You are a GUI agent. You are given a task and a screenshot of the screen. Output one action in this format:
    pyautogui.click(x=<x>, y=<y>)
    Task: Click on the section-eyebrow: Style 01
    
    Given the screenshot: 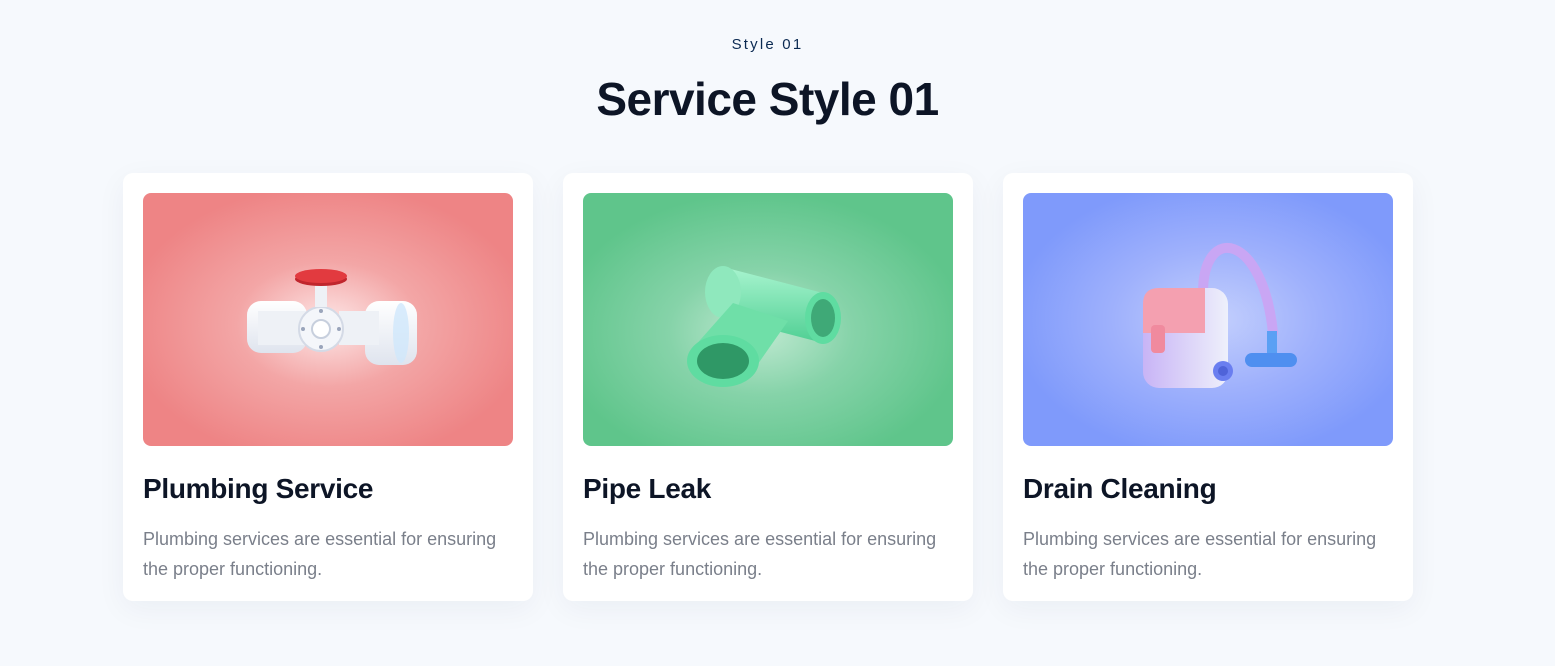 What is the action you would take?
    pyautogui.click(x=767, y=44)
    